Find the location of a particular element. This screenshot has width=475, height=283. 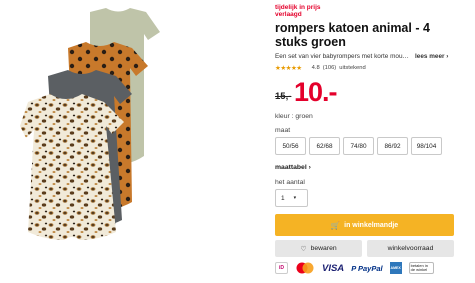

old-price: 15,- is located at coordinates (283, 96).